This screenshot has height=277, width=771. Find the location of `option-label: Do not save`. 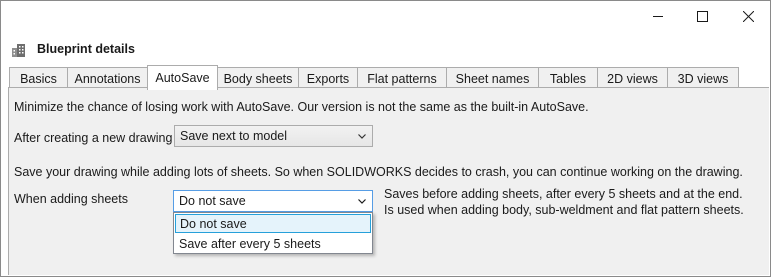

option-label: Do not save is located at coordinates (213, 223).